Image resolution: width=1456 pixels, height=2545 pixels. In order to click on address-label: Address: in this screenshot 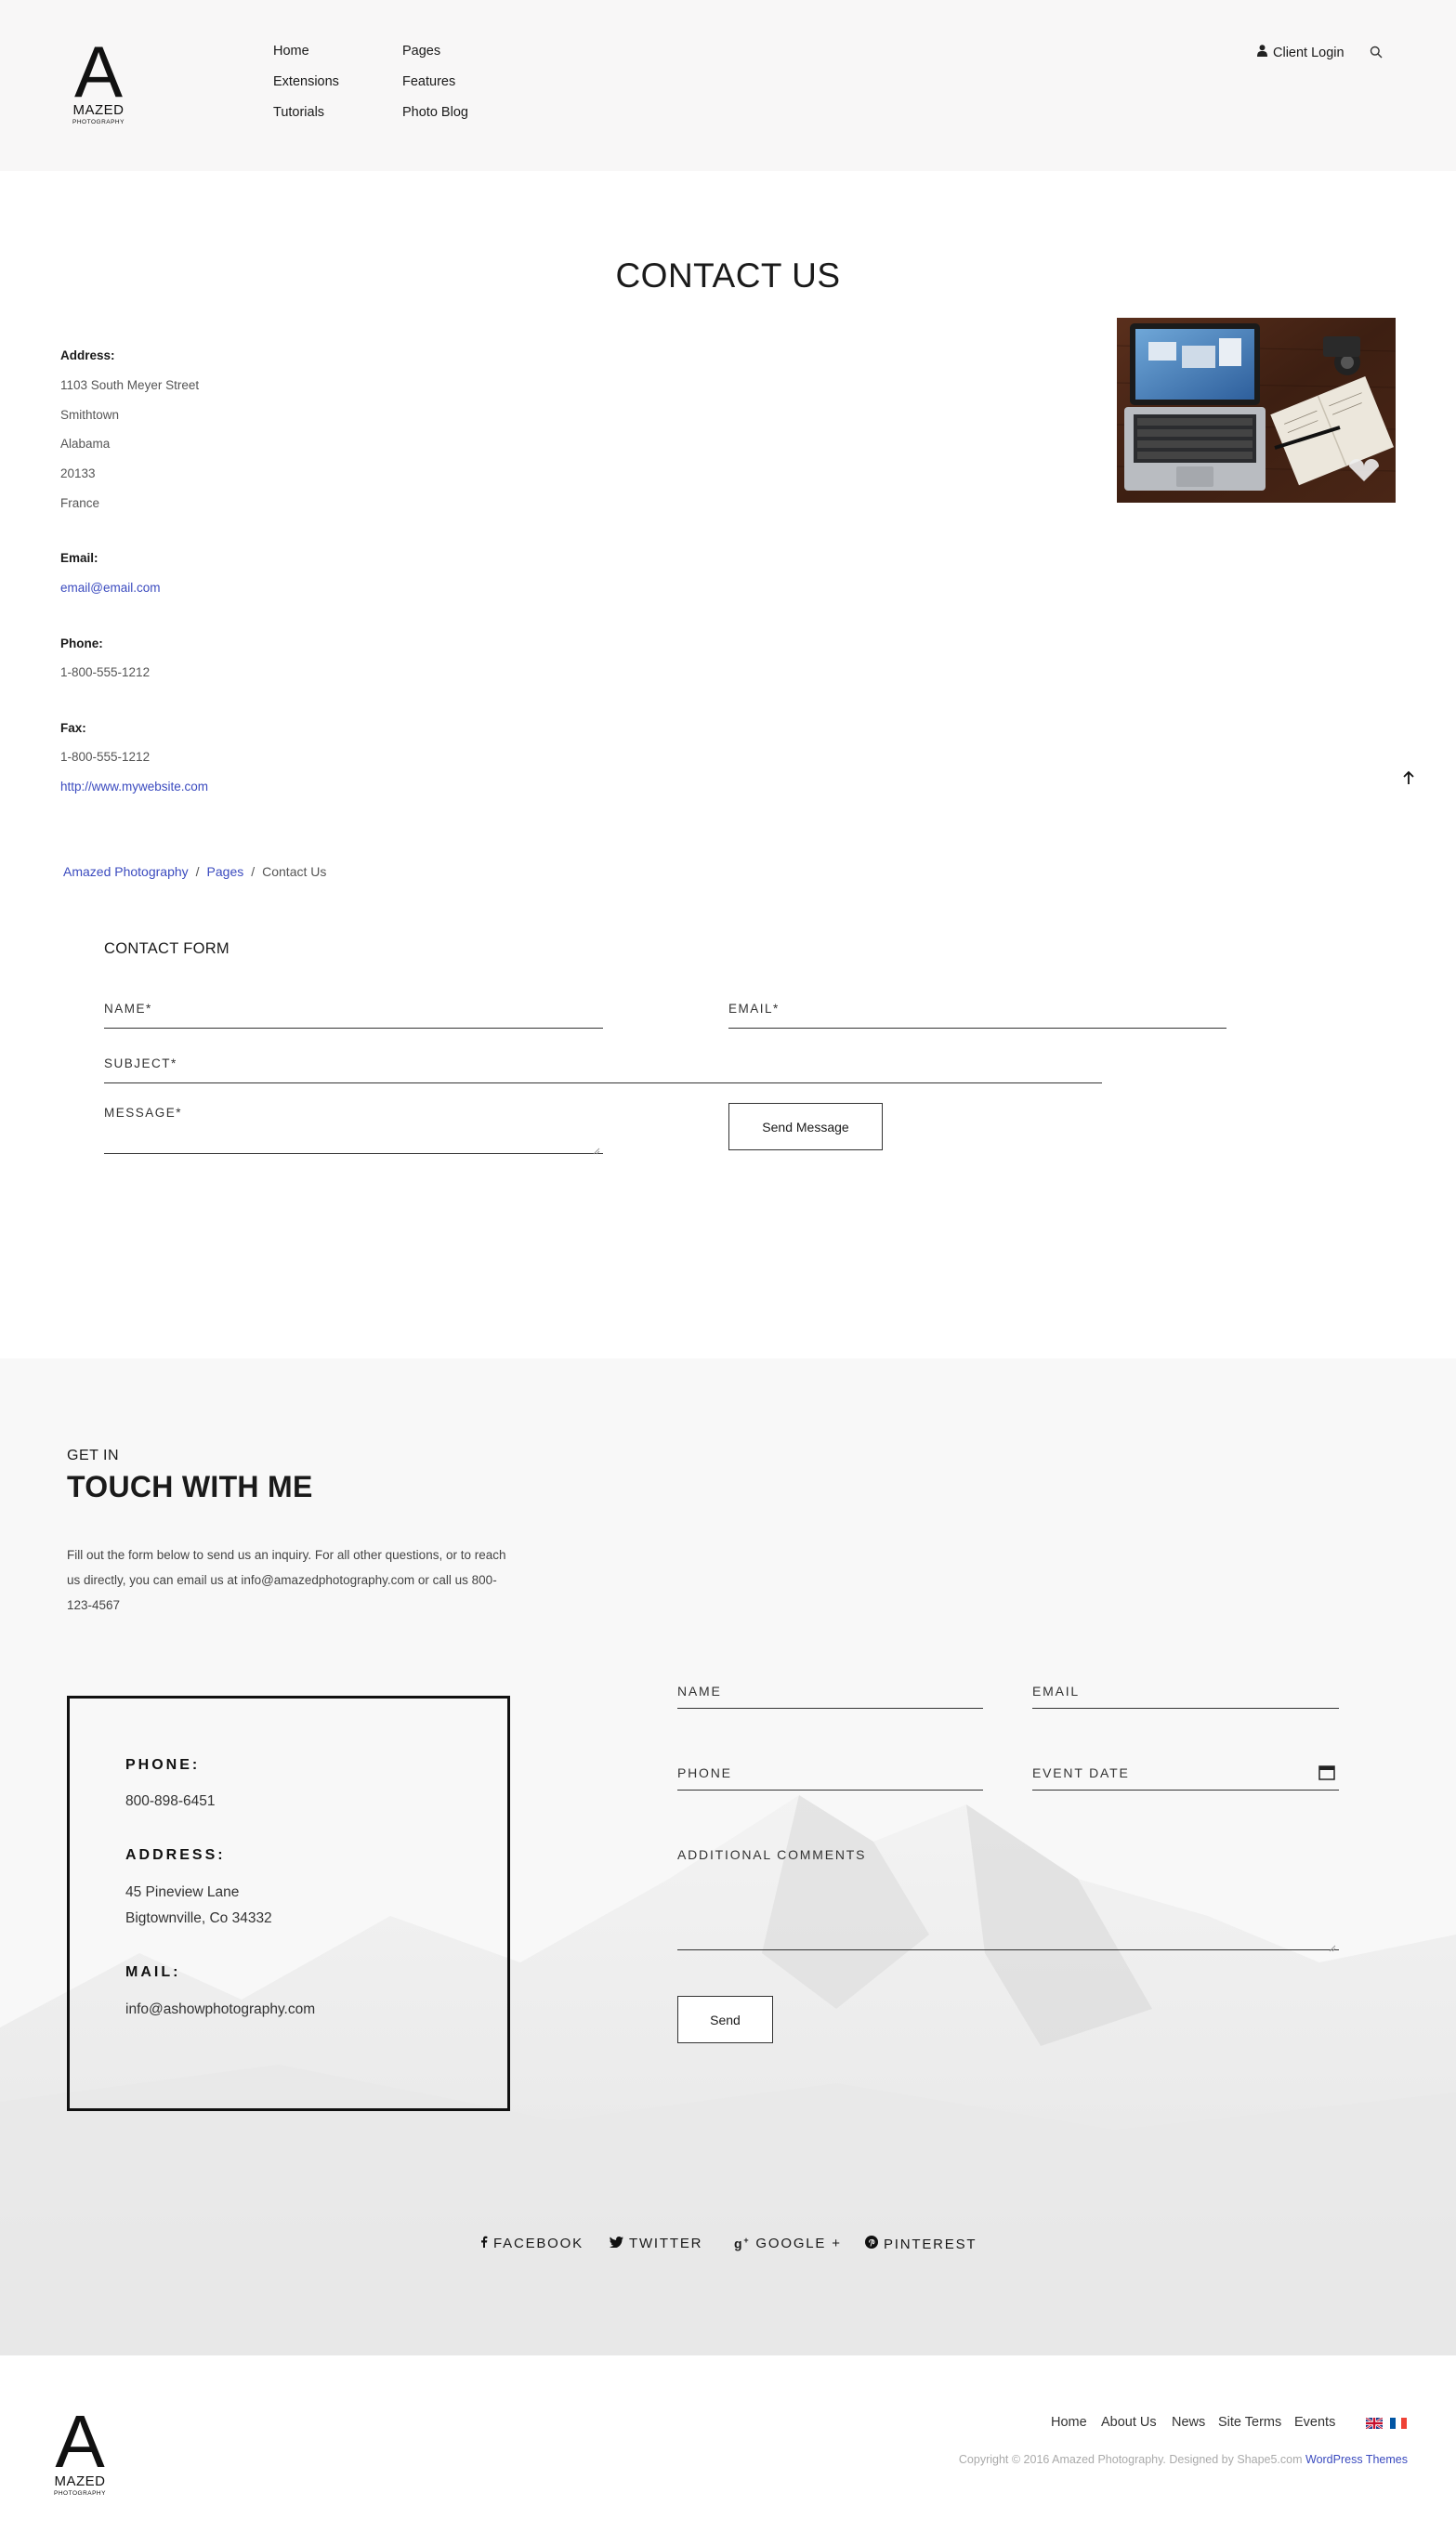, I will do `click(87, 355)`.